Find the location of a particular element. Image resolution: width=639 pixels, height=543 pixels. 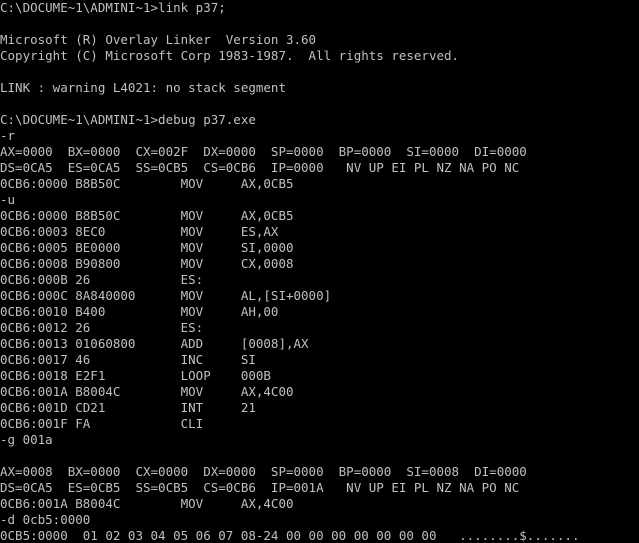

console-line: 0CB6:0017 46 INC SI is located at coordinates (128, 359).